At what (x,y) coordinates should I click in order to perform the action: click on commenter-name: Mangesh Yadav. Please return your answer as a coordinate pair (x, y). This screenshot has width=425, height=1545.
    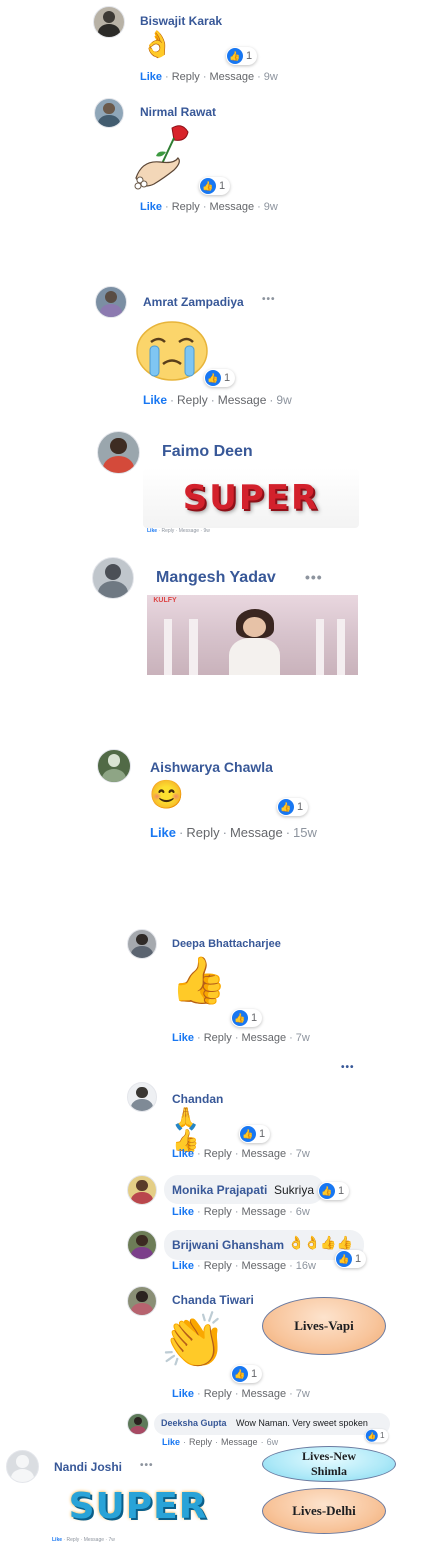
    Looking at the image, I should click on (216, 578).